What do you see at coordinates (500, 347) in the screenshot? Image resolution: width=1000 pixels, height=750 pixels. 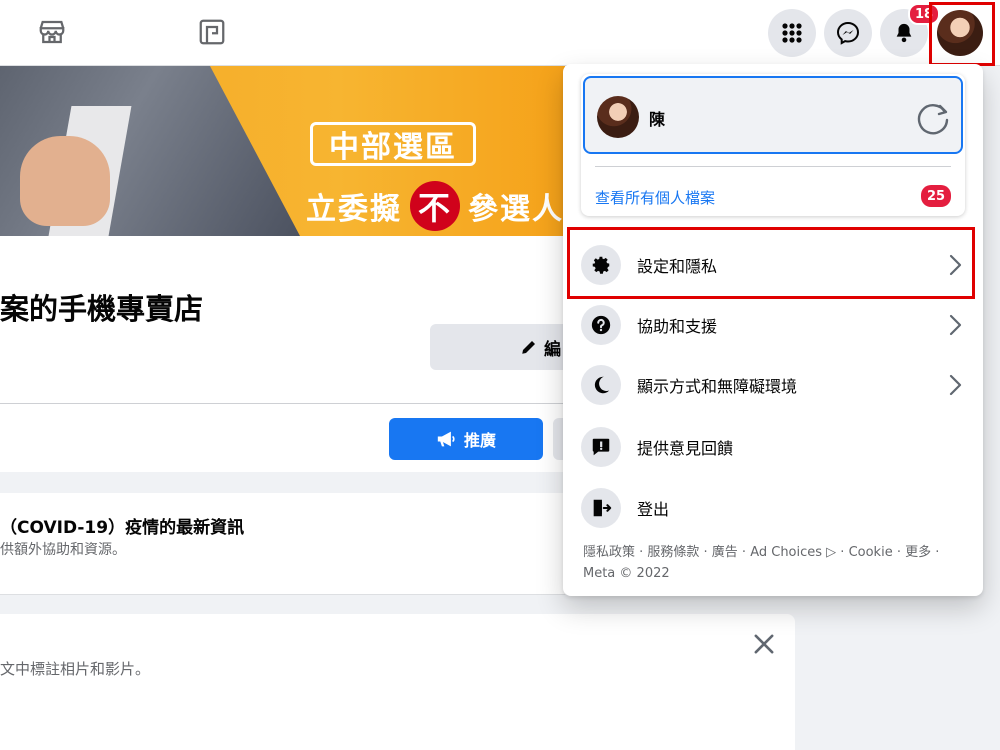 I see `edit-button: 編` at bounding box center [500, 347].